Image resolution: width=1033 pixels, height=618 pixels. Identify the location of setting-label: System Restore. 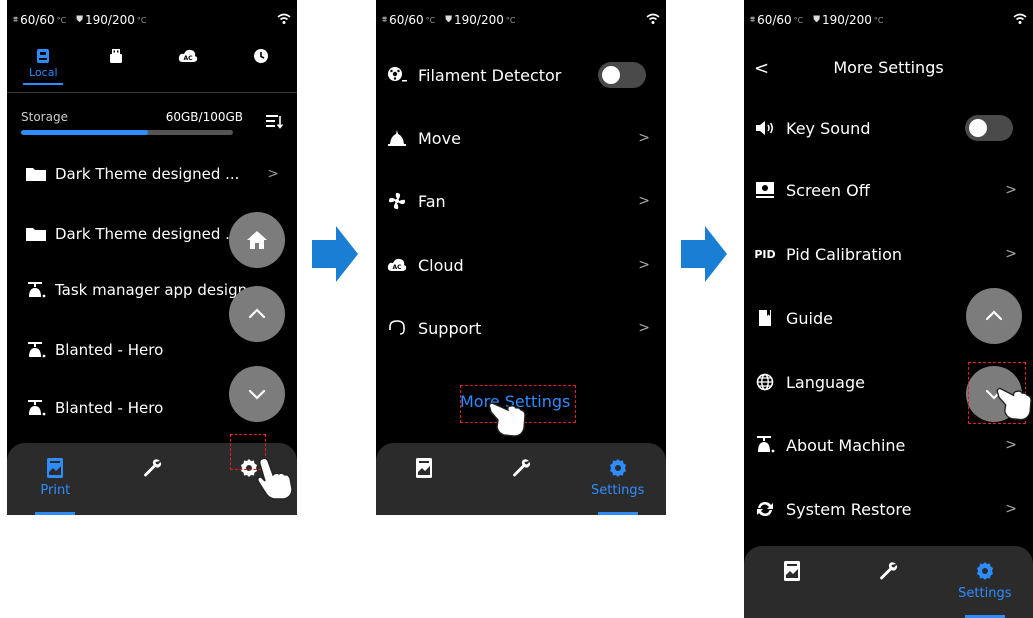
(849, 509).